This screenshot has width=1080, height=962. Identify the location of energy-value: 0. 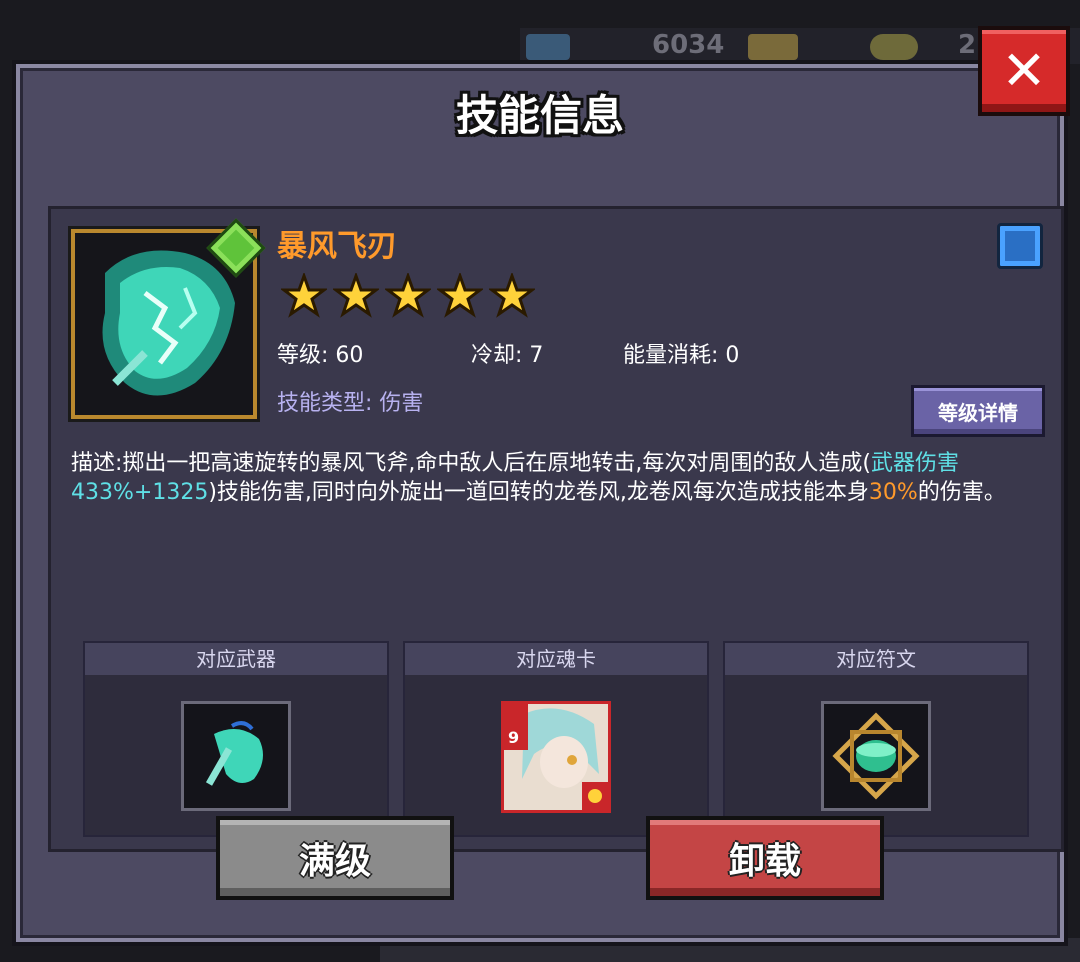
(732, 355).